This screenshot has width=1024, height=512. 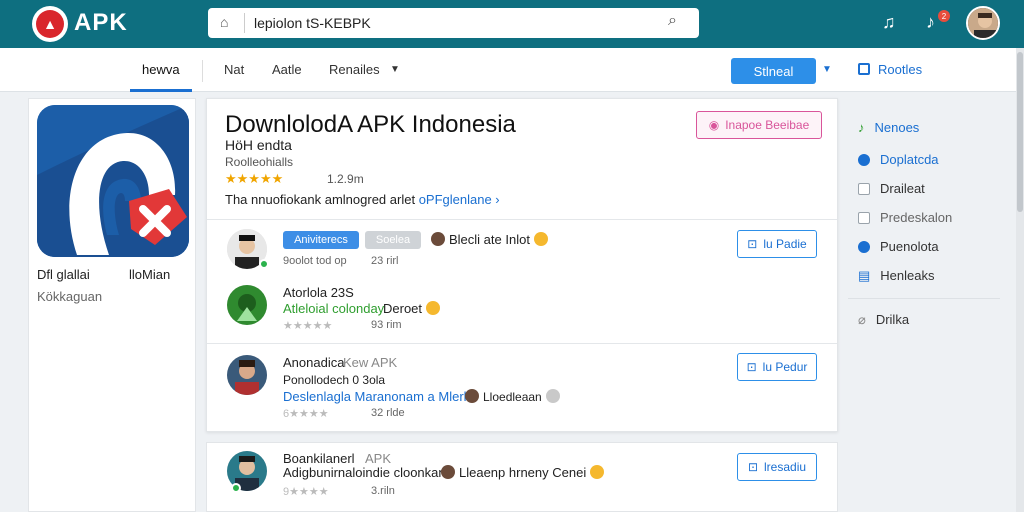 I want to click on search-box: ⌂ ⌕, so click(x=453, y=23).